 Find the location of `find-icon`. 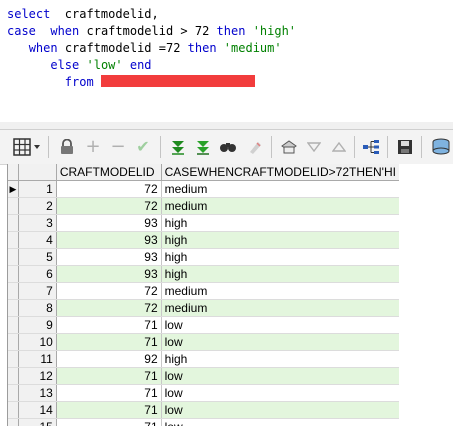

find-icon is located at coordinates (228, 147).